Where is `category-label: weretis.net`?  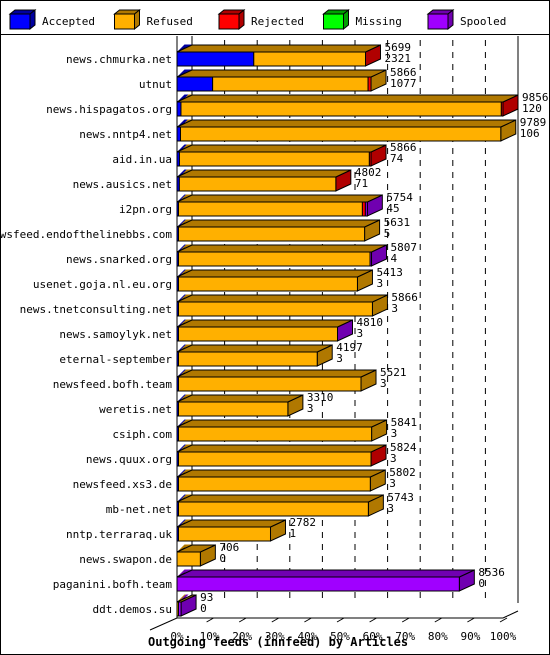 category-label: weretis.net is located at coordinates (135, 409).